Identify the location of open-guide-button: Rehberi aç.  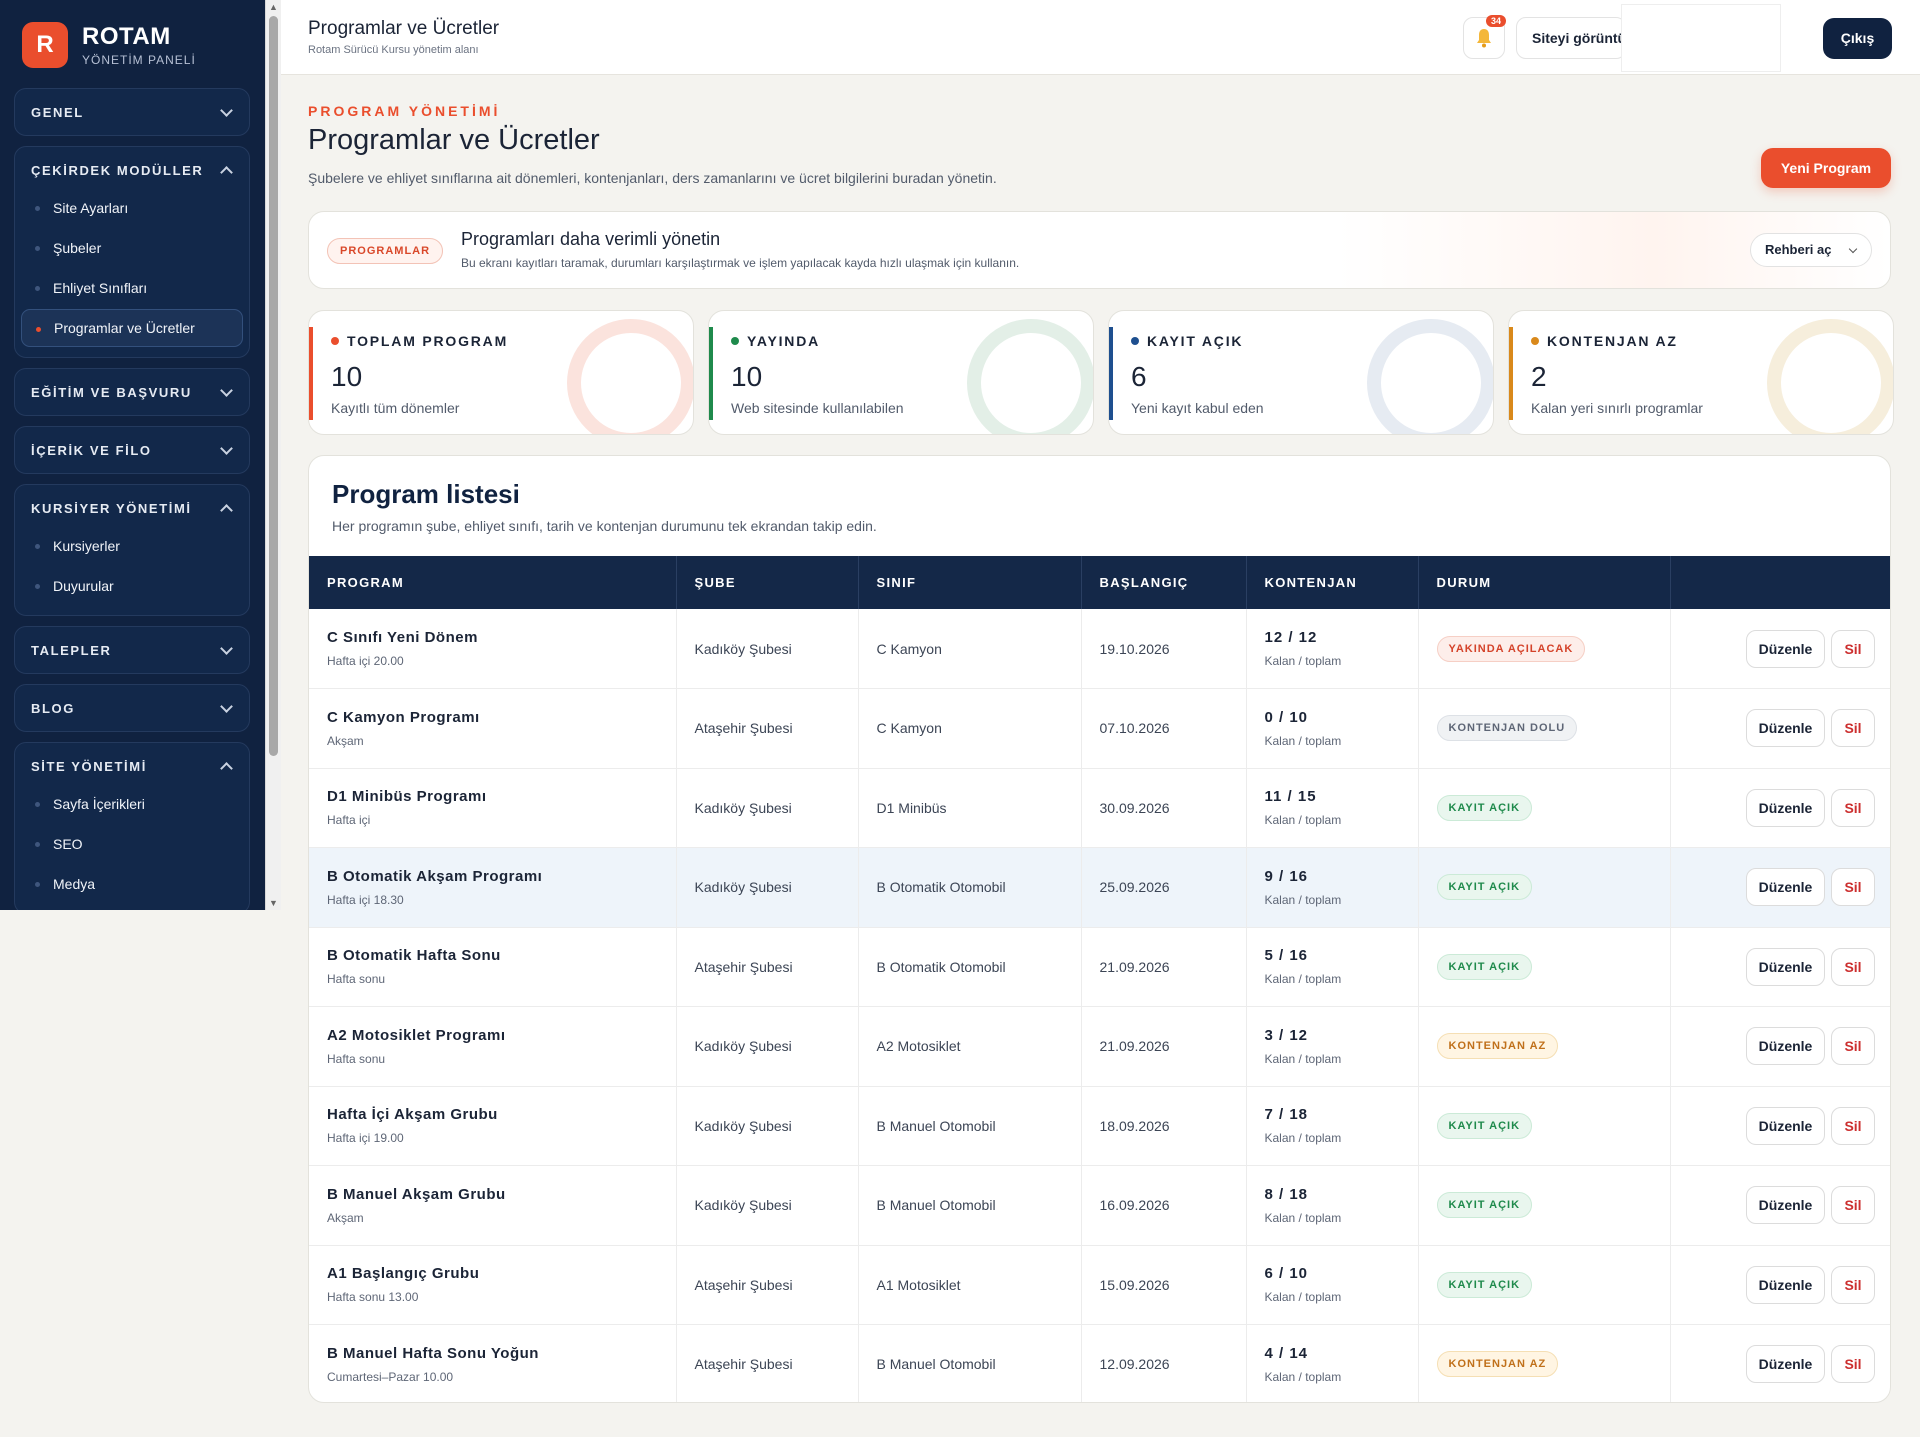
(1811, 250).